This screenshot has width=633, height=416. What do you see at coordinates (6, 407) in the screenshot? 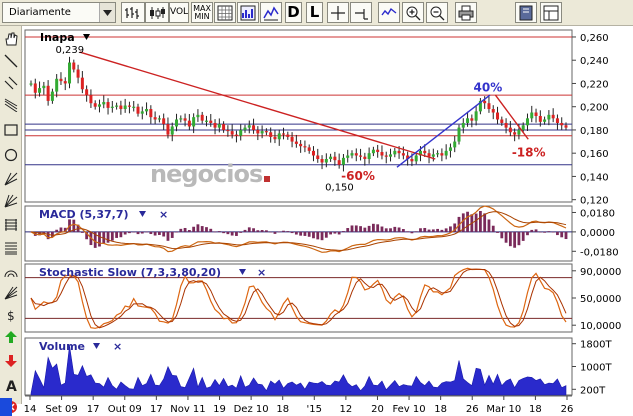
I see `scrollbar-thumb` at bounding box center [6, 407].